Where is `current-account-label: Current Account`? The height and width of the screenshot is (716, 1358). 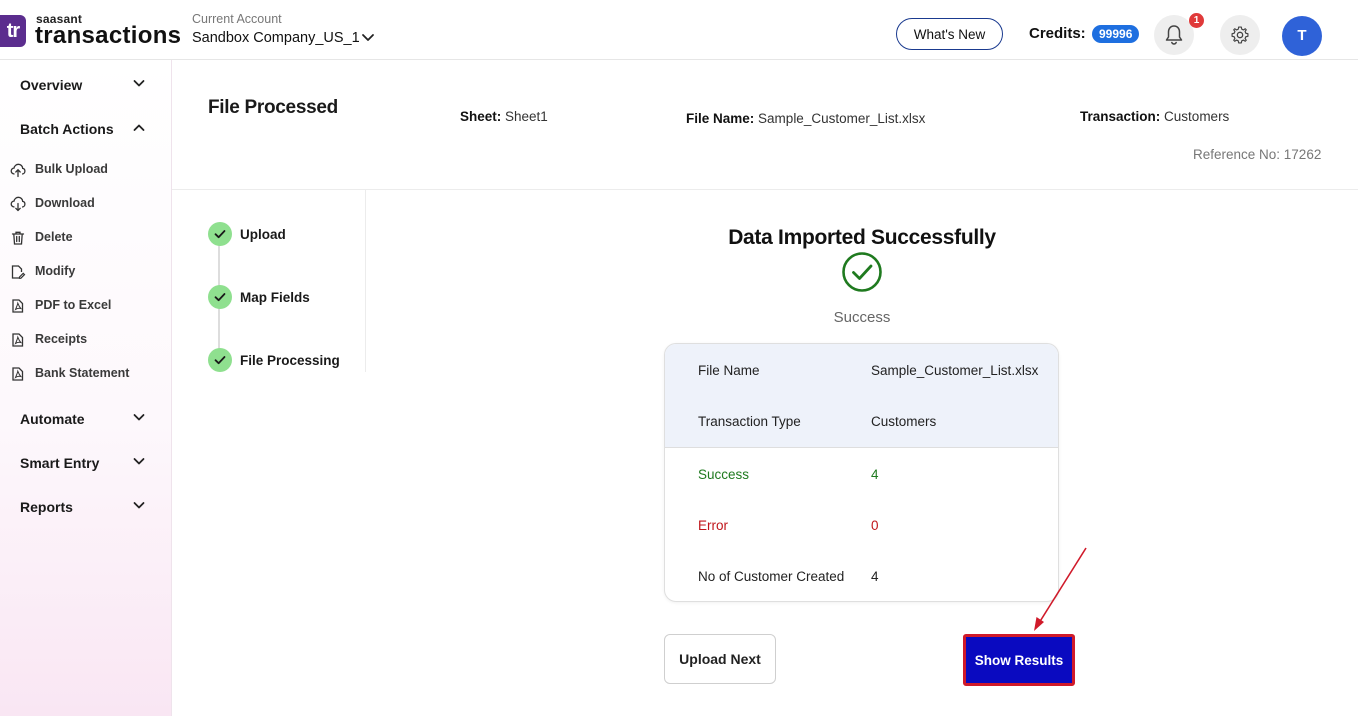
current-account-label: Current Account is located at coordinates (237, 19).